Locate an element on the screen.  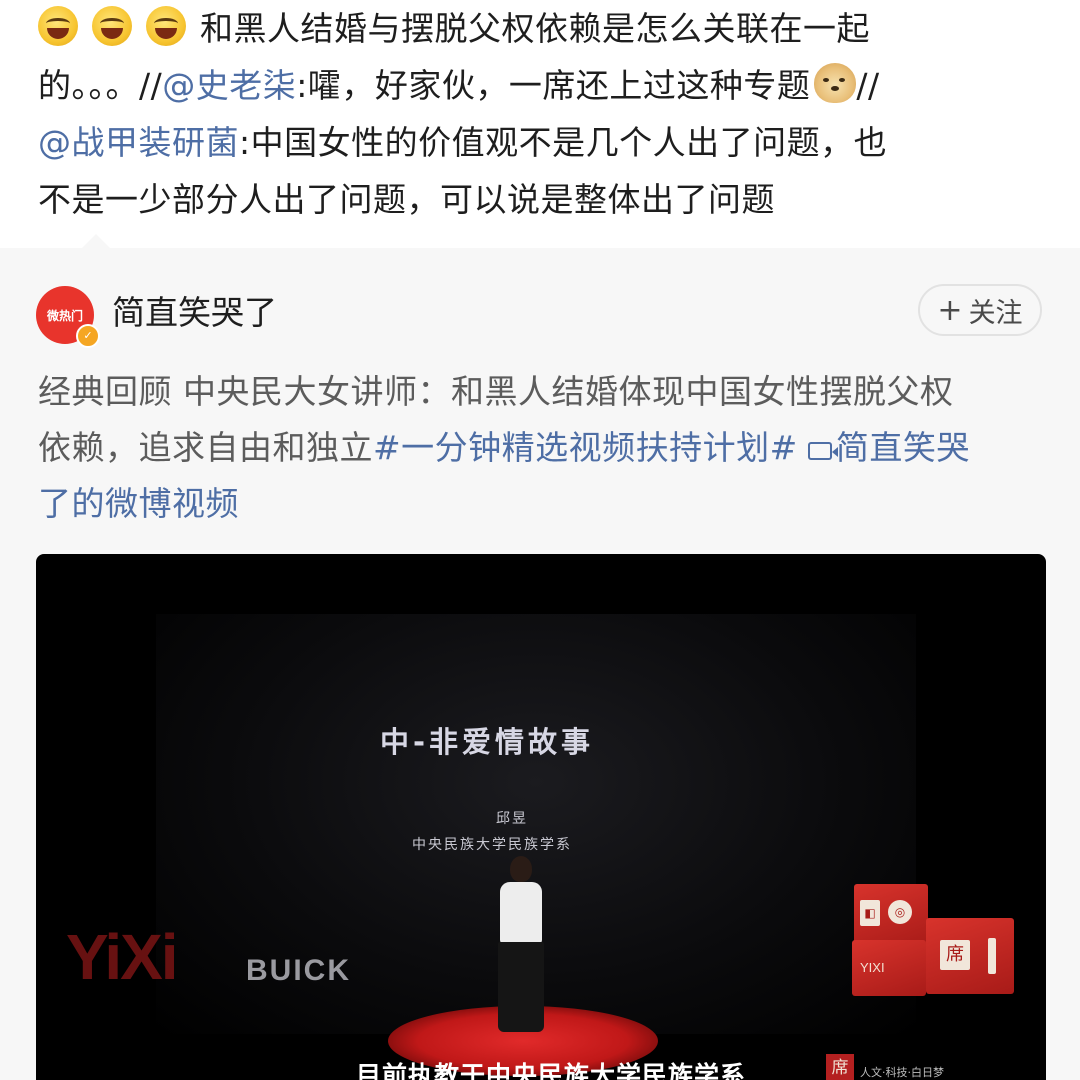
plus-icon: + is located at coordinates (950, 310).